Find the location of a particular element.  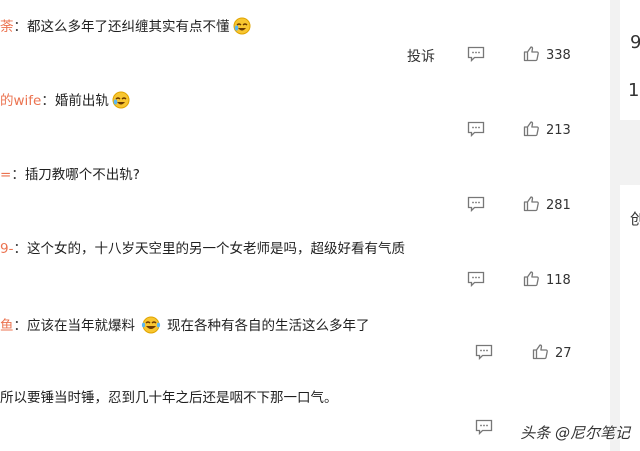

comment-text-continued: 现在各种有各自的生活这么多年了 is located at coordinates (268, 326).